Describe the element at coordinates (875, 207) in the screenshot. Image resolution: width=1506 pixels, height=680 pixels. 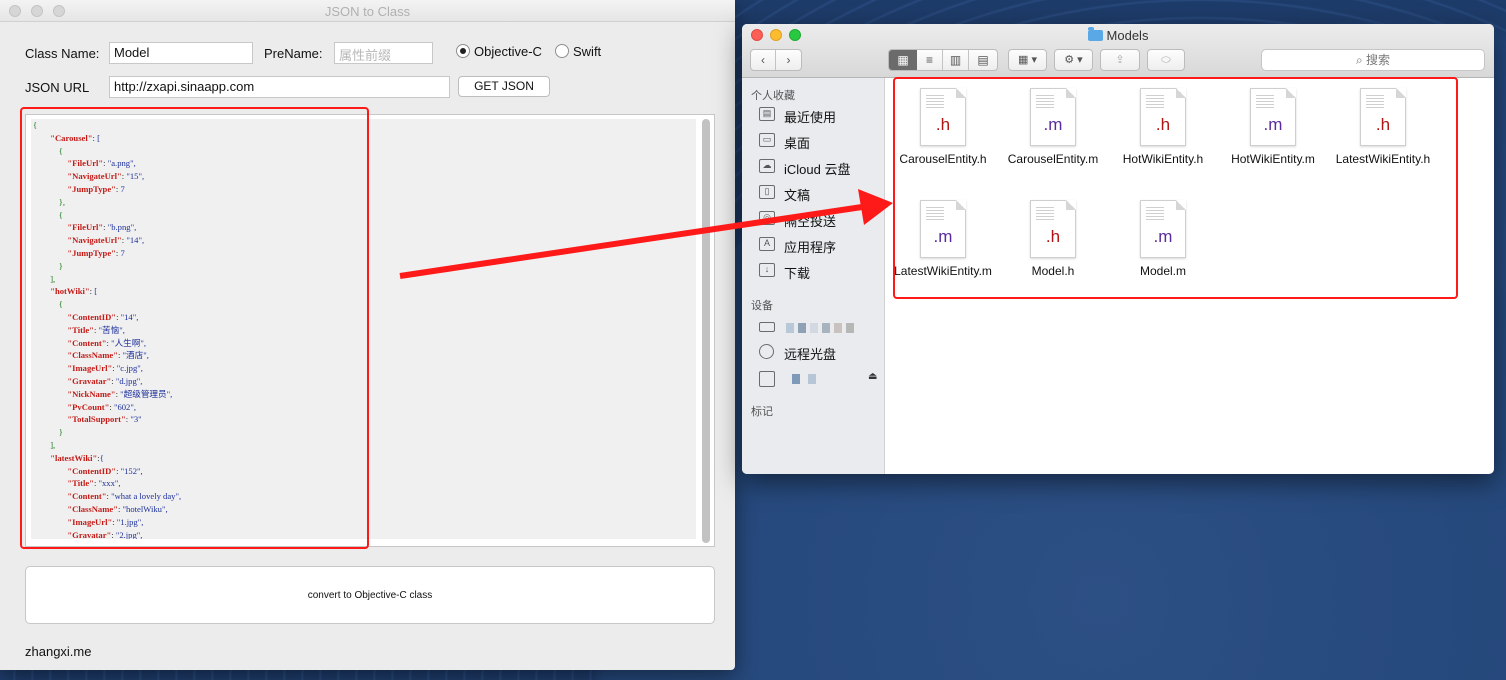
I see `arrow-head` at that location.